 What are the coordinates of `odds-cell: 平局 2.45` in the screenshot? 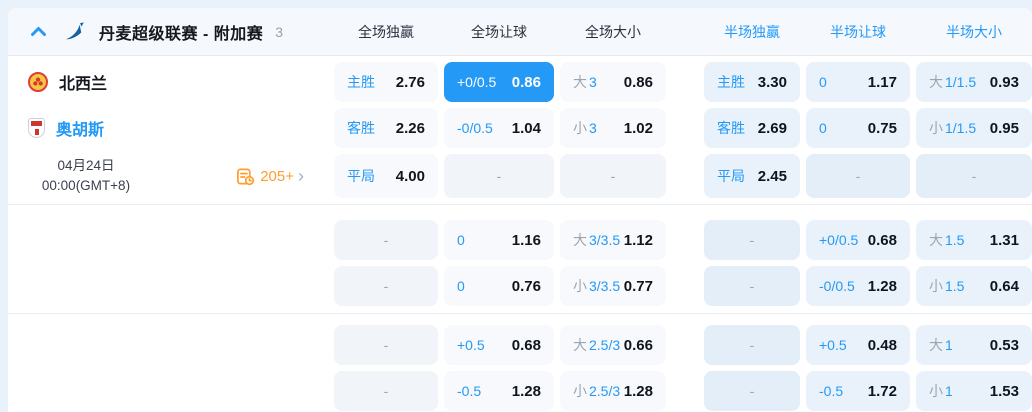 It's located at (752, 176).